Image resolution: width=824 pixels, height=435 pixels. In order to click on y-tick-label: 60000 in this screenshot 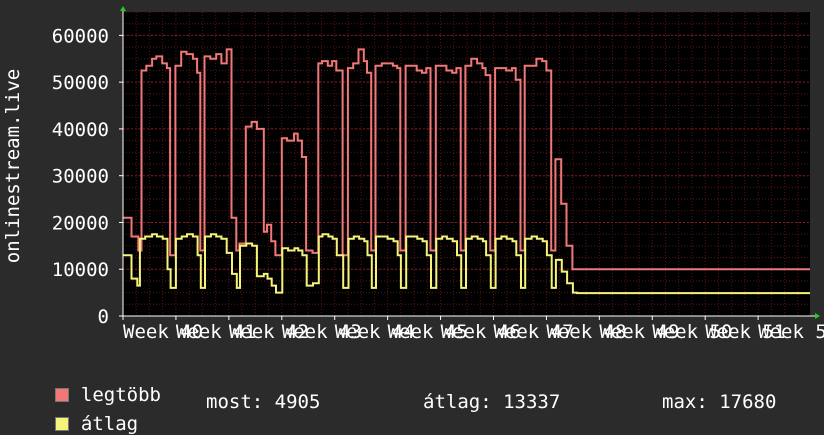, I will do `click(80, 36)`.